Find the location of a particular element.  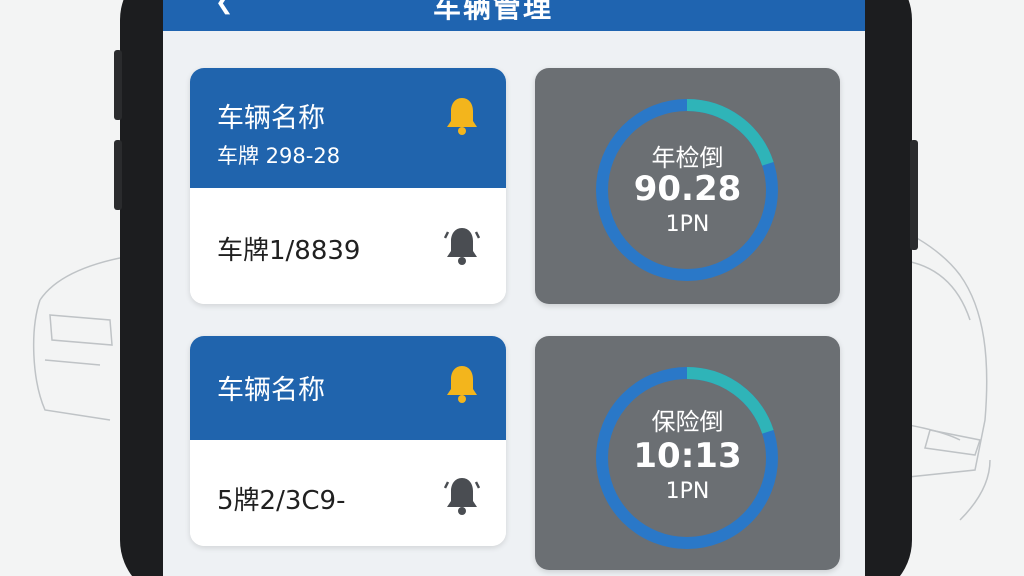

gauge-title: 年检倒 is located at coordinates (687, 158).